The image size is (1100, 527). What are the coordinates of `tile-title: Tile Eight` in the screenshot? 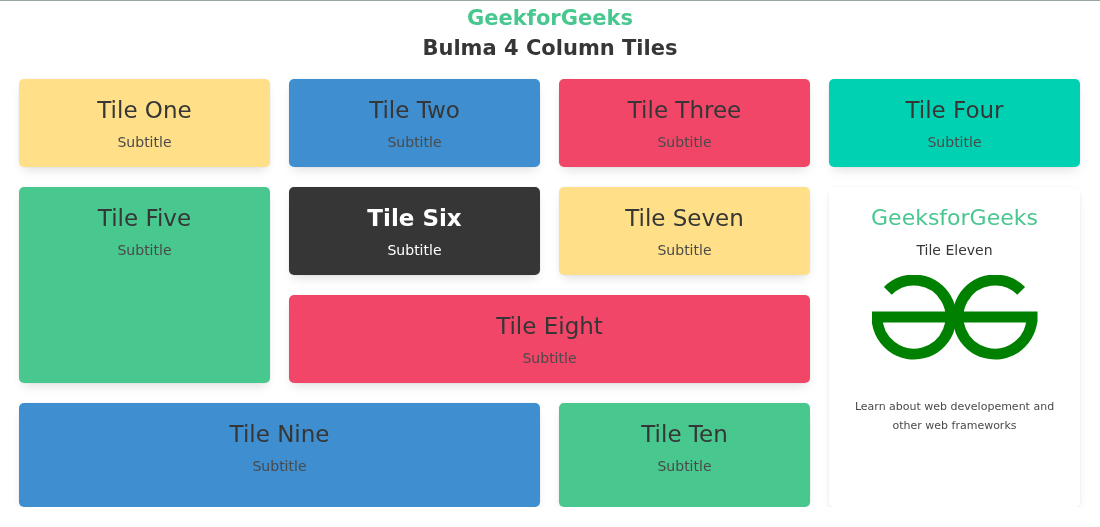 It's located at (549, 326).